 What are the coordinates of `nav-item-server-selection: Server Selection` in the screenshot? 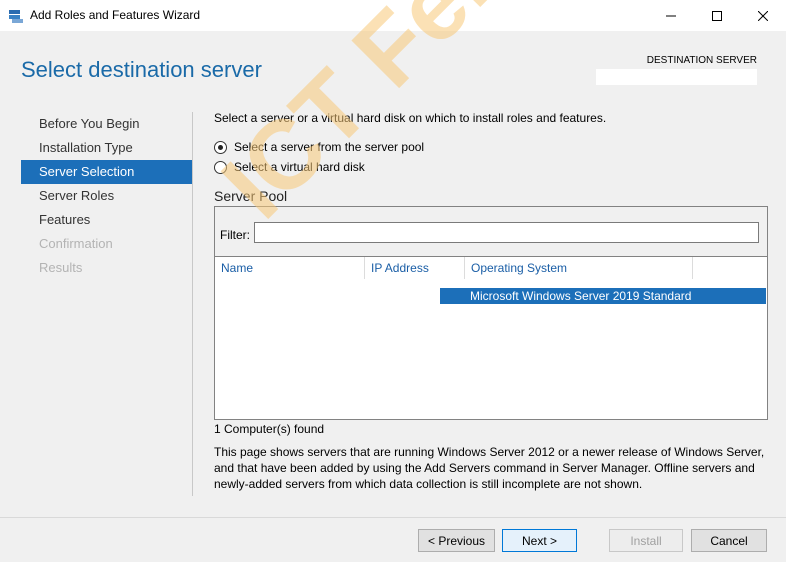 It's located at (106, 172).